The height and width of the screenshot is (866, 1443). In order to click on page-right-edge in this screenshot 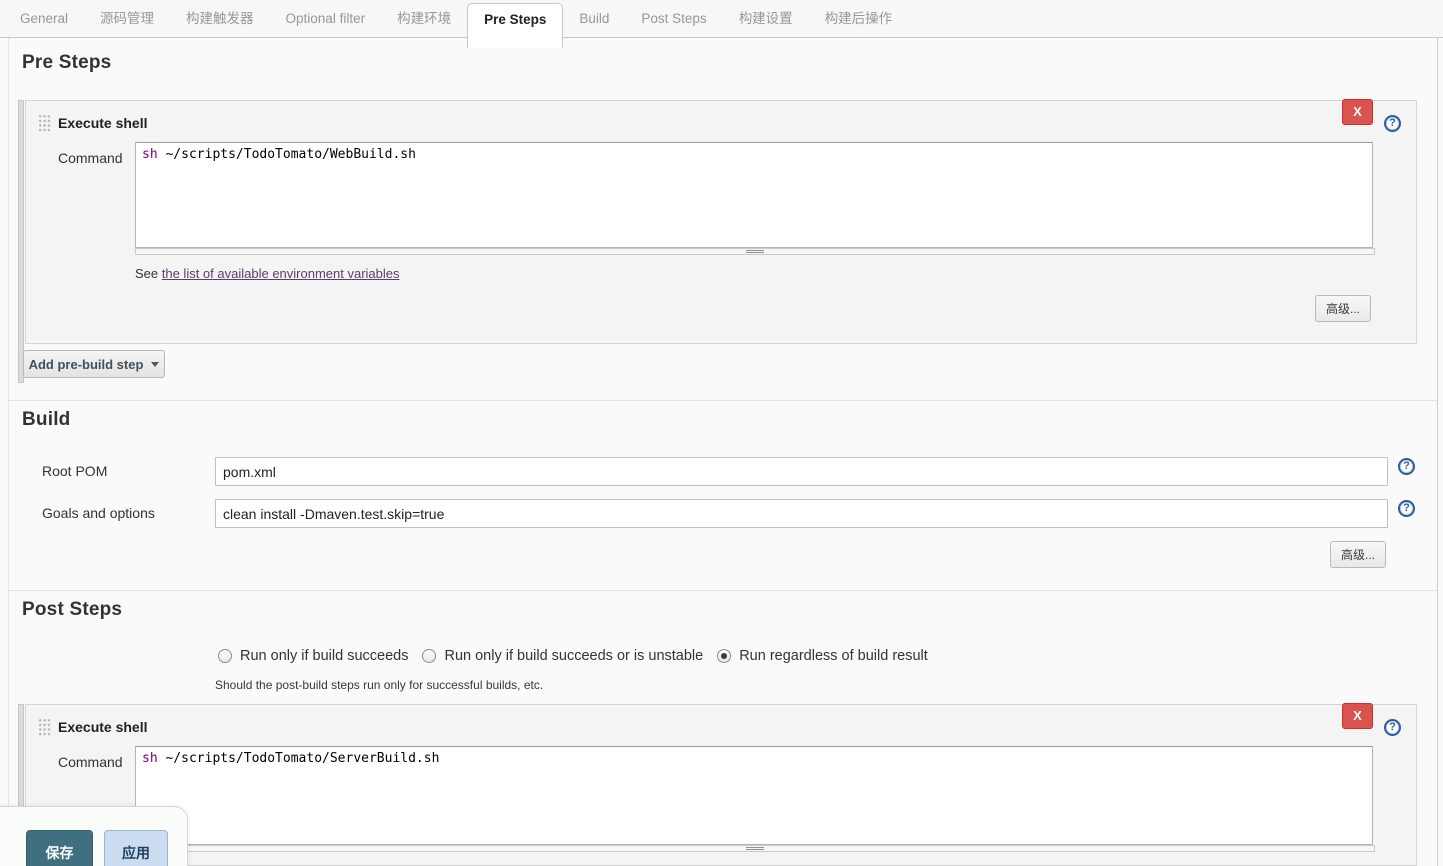, I will do `click(1437, 452)`.